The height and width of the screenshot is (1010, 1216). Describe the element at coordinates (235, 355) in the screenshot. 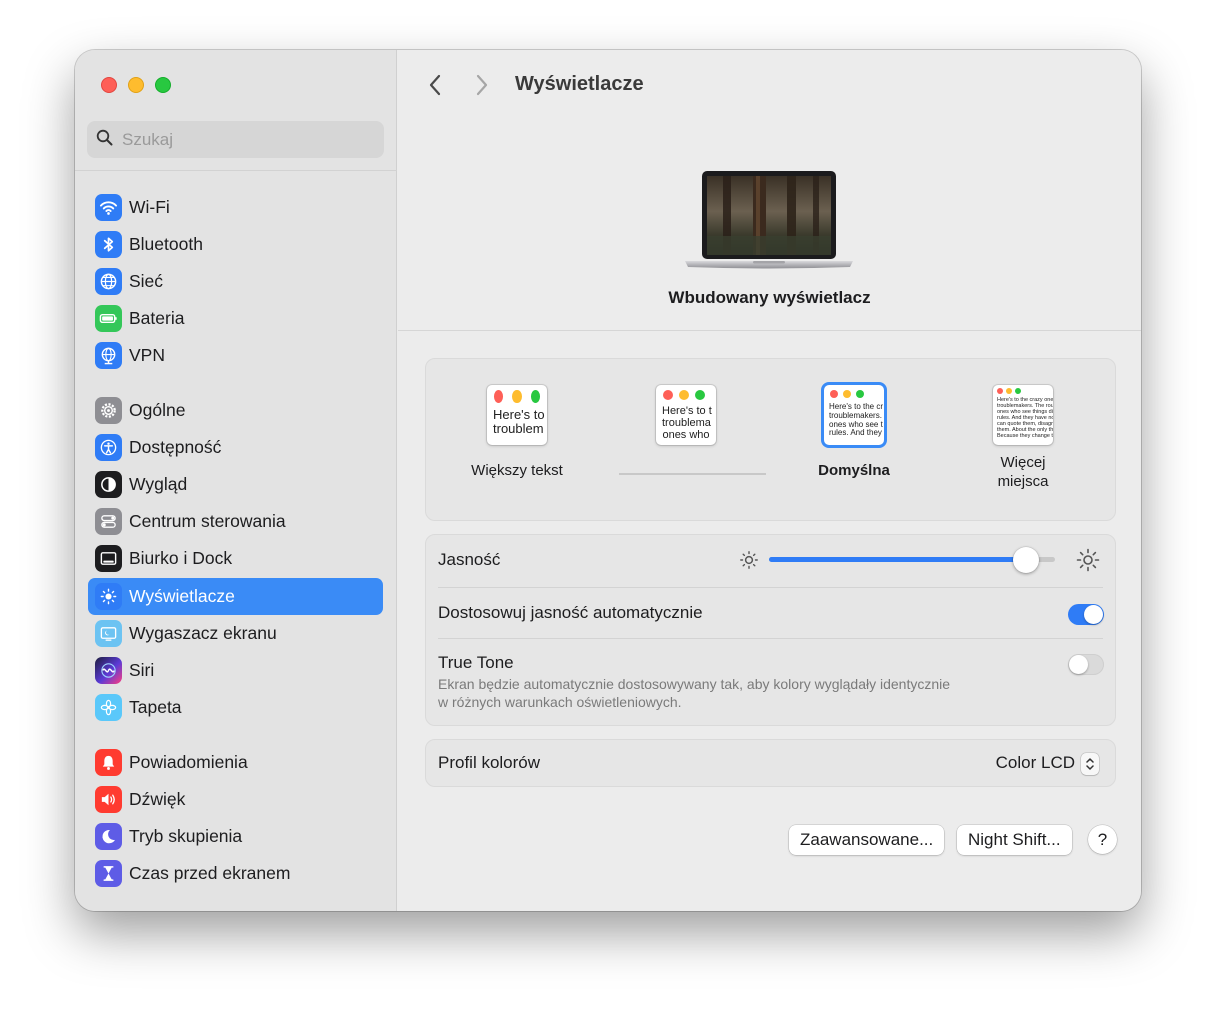

I see `sidebar-item-vpn: VPN` at that location.